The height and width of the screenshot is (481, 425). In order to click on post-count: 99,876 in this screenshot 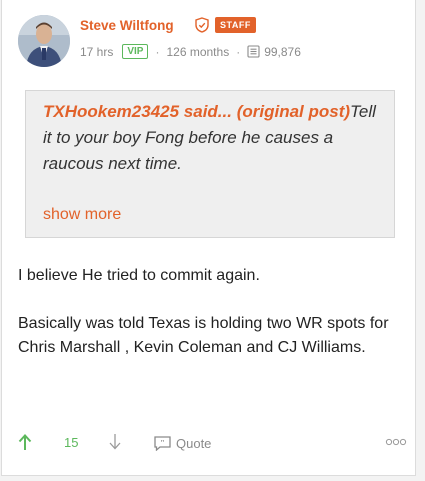, I will do `click(282, 51)`.